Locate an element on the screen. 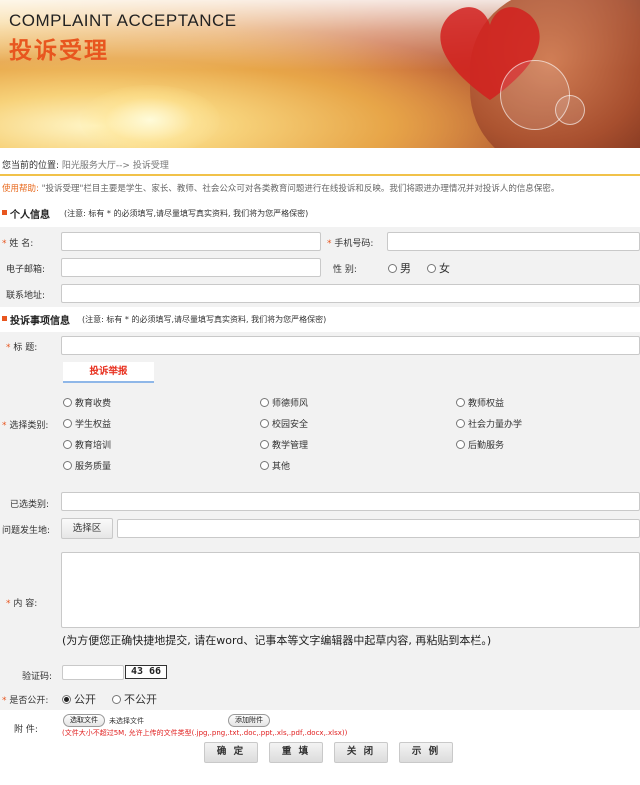 The height and width of the screenshot is (785, 640). selected-category-label: 已选类别: is located at coordinates (30, 505).